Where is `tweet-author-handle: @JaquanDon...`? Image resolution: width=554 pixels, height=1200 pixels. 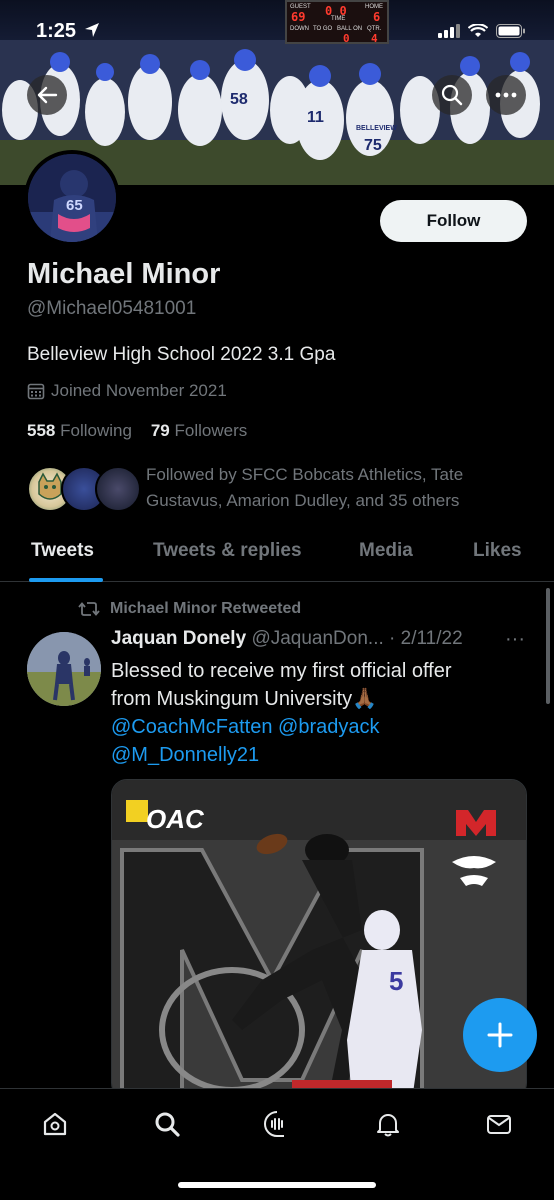
tweet-author-handle: @JaquanDon... is located at coordinates (317, 638).